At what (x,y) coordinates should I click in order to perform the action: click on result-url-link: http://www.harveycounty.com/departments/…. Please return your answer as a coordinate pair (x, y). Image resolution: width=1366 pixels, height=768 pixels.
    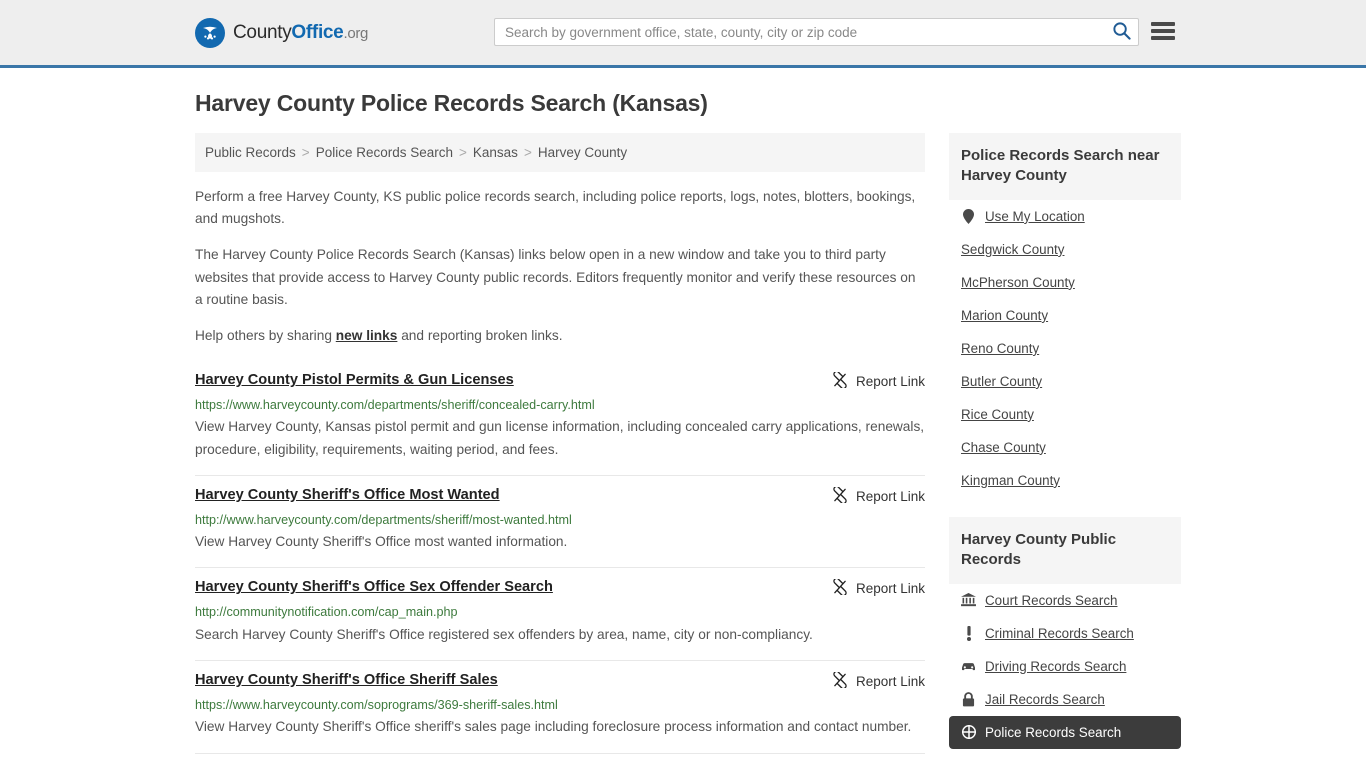
    Looking at the image, I should click on (560, 520).